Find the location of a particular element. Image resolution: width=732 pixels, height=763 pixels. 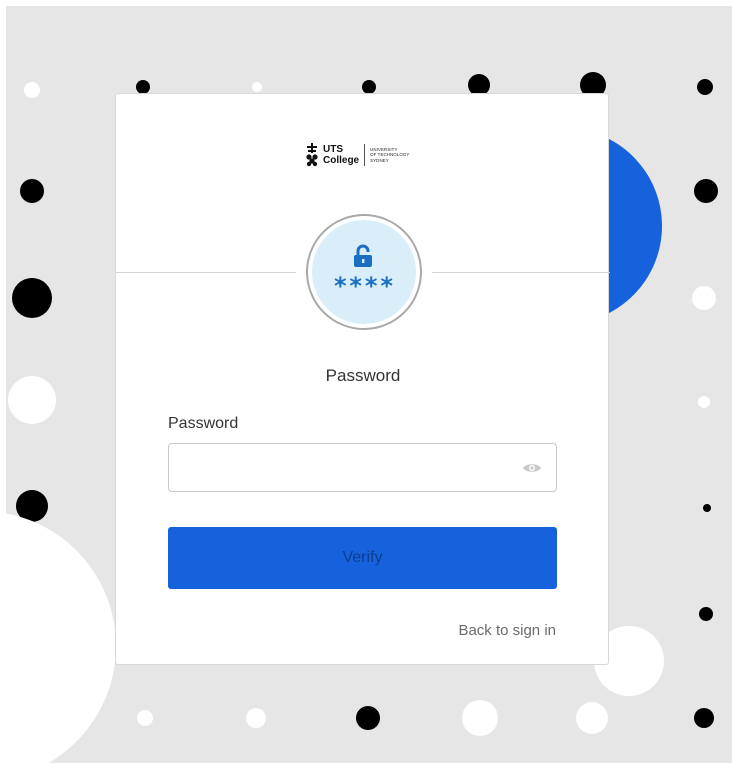

auth-factor-badge-inner: **** is located at coordinates (364, 272).